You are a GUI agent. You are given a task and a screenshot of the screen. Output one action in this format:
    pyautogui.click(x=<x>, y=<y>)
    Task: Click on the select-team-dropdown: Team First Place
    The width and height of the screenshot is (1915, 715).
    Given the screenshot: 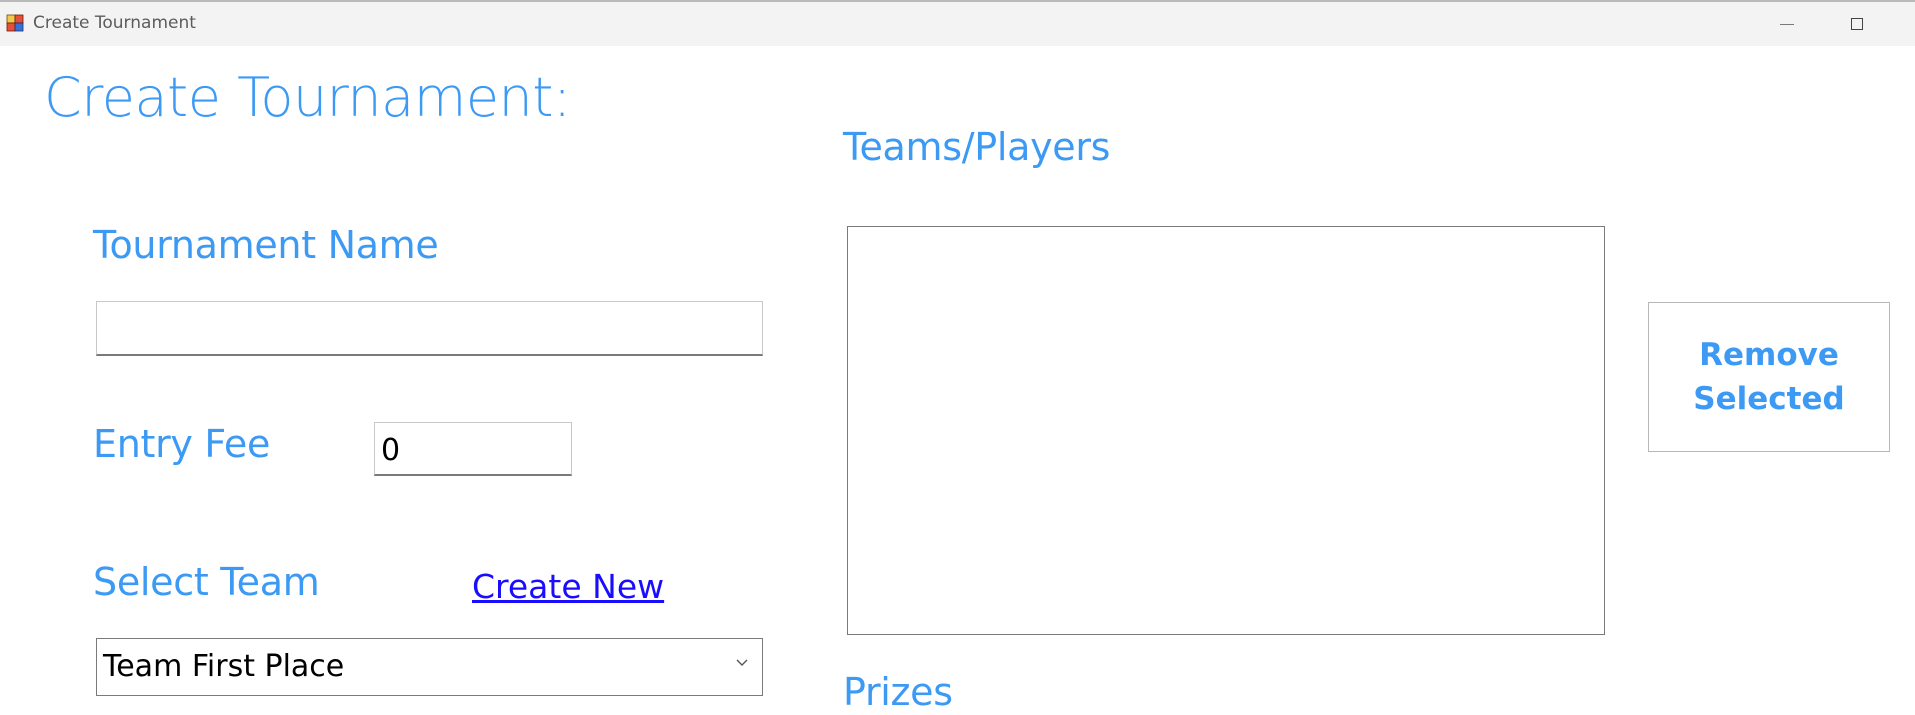 What is the action you would take?
    pyautogui.click(x=429, y=667)
    